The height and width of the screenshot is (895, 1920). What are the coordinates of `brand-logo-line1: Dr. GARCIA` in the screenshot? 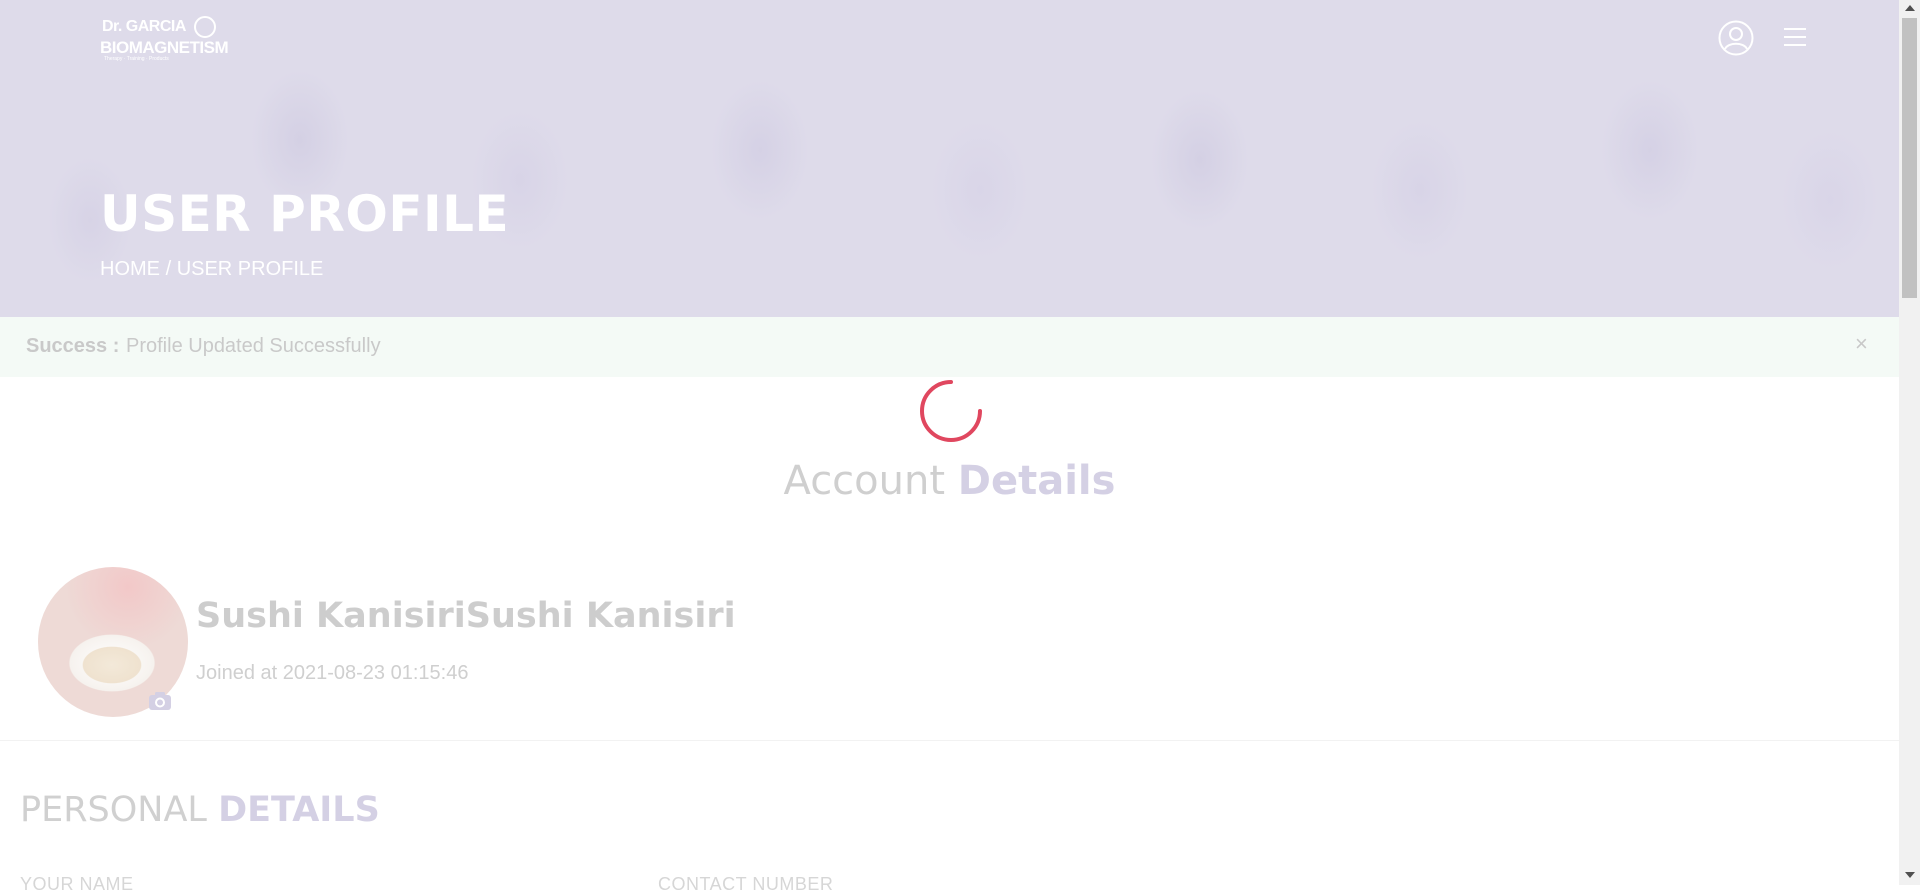 It's located at (144, 26).